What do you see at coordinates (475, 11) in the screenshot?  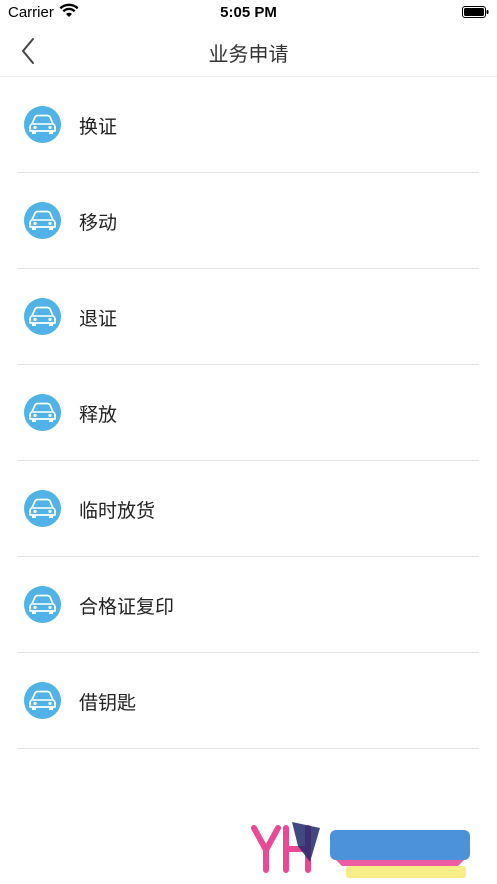 I see `battery-icon` at bounding box center [475, 11].